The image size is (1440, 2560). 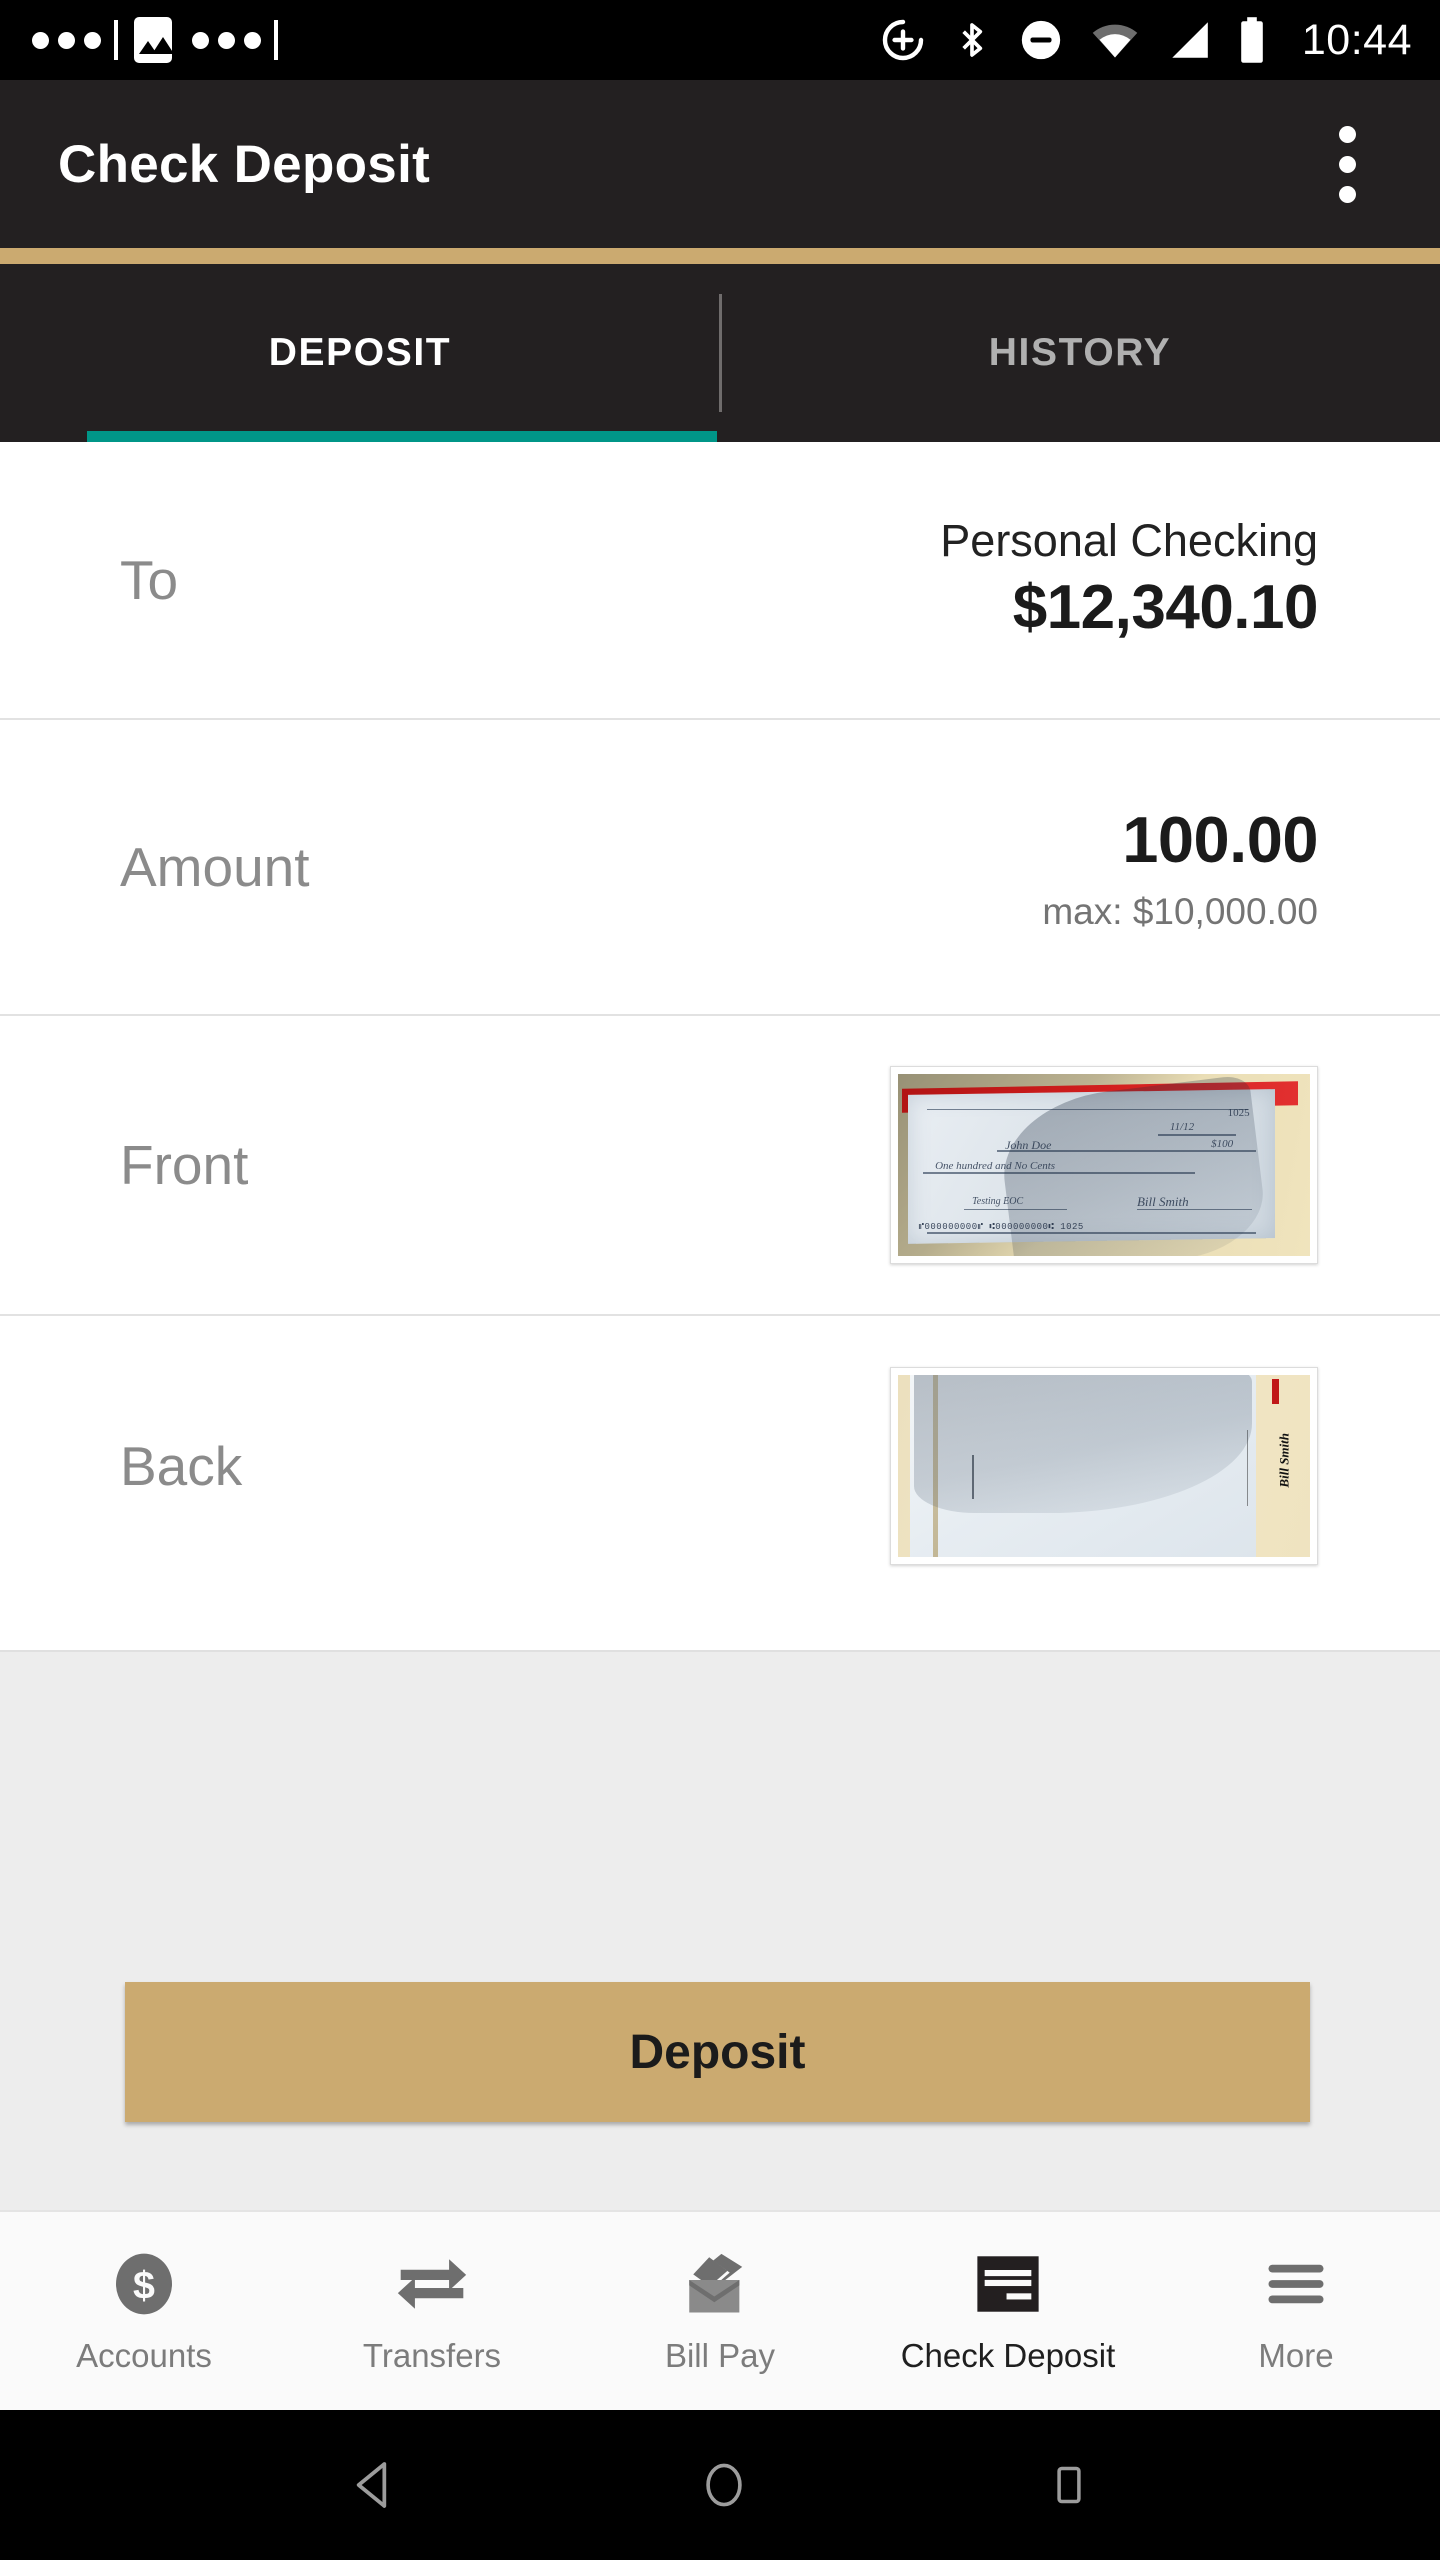 I want to click on nav-item-check-deposit-label: Check Deposit, so click(x=1008, y=2355).